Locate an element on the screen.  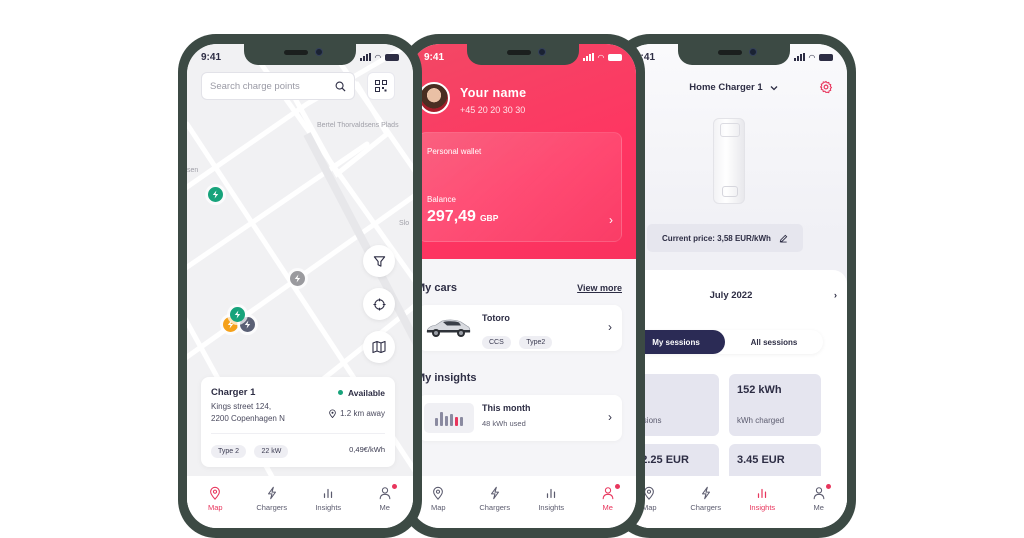
connector-chips: CCS Type2 is located at coordinates (519, 340).